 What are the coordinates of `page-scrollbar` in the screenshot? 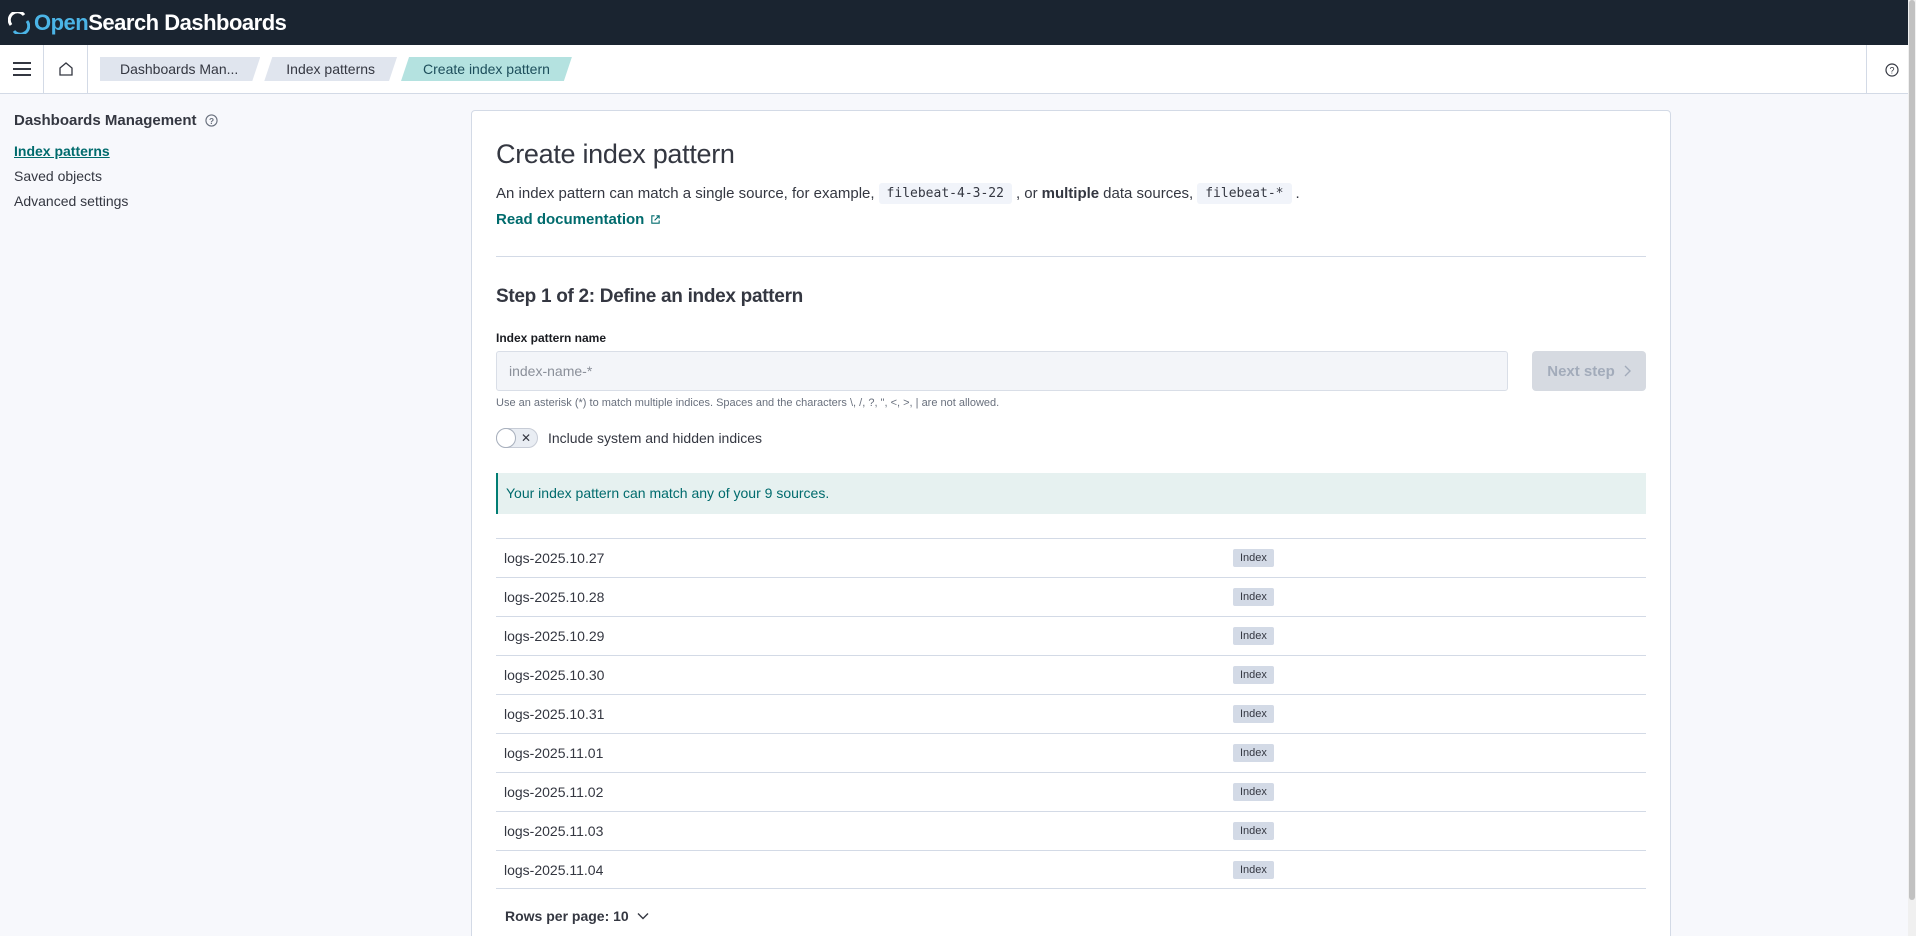 It's located at (1912, 468).